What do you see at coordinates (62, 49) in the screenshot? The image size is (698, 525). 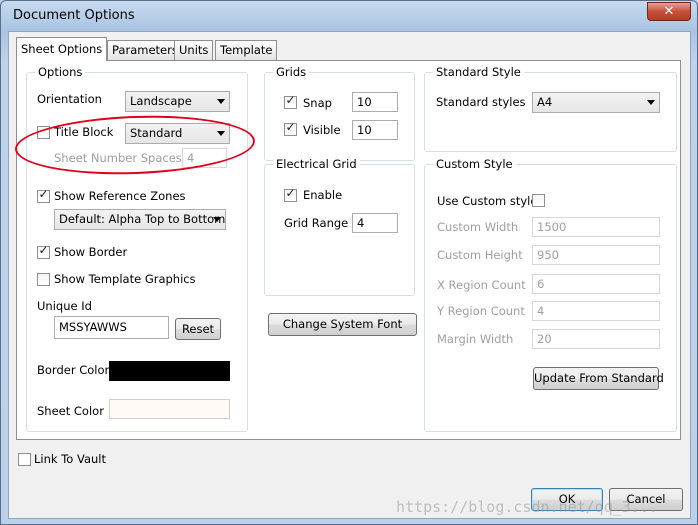 I see `tab-sheet-options: Sheet Options` at bounding box center [62, 49].